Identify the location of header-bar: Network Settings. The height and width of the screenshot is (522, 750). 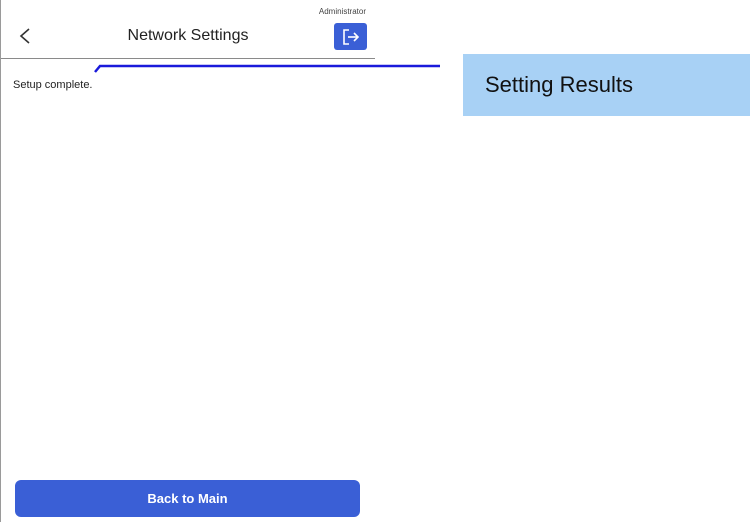
(188, 38).